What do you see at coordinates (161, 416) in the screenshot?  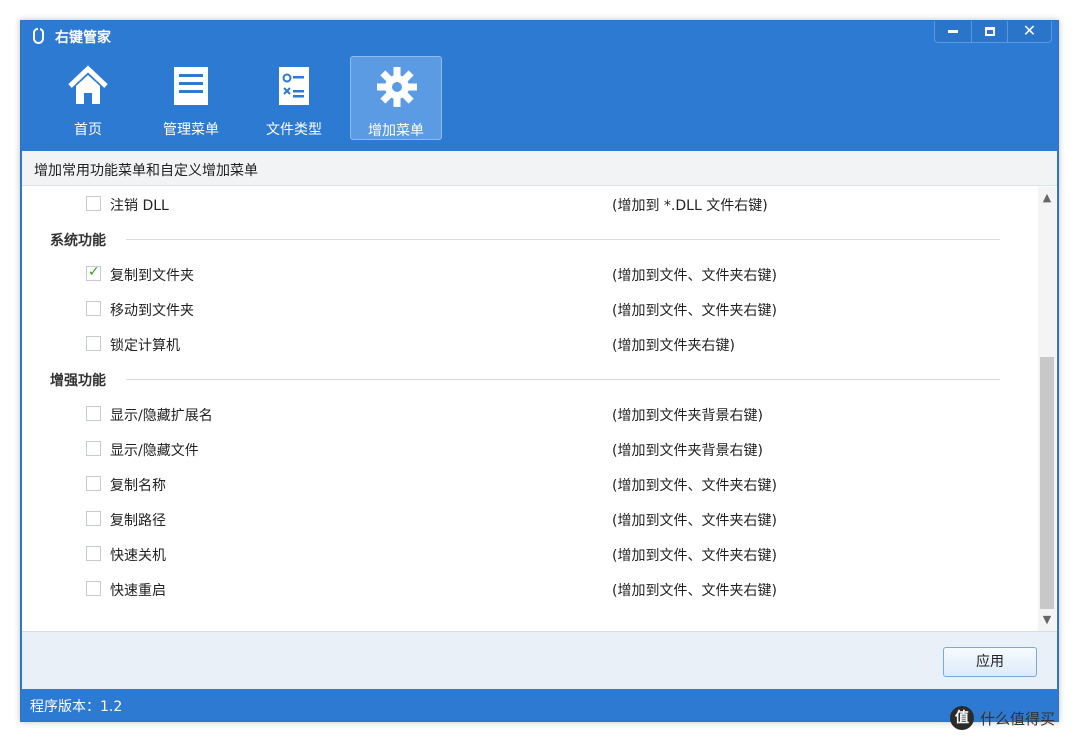 I see `item-label: 显示/隐藏扩展名` at bounding box center [161, 416].